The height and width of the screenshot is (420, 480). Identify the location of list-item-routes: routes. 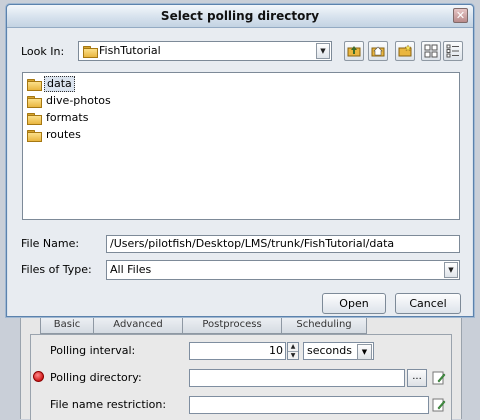
(67, 135).